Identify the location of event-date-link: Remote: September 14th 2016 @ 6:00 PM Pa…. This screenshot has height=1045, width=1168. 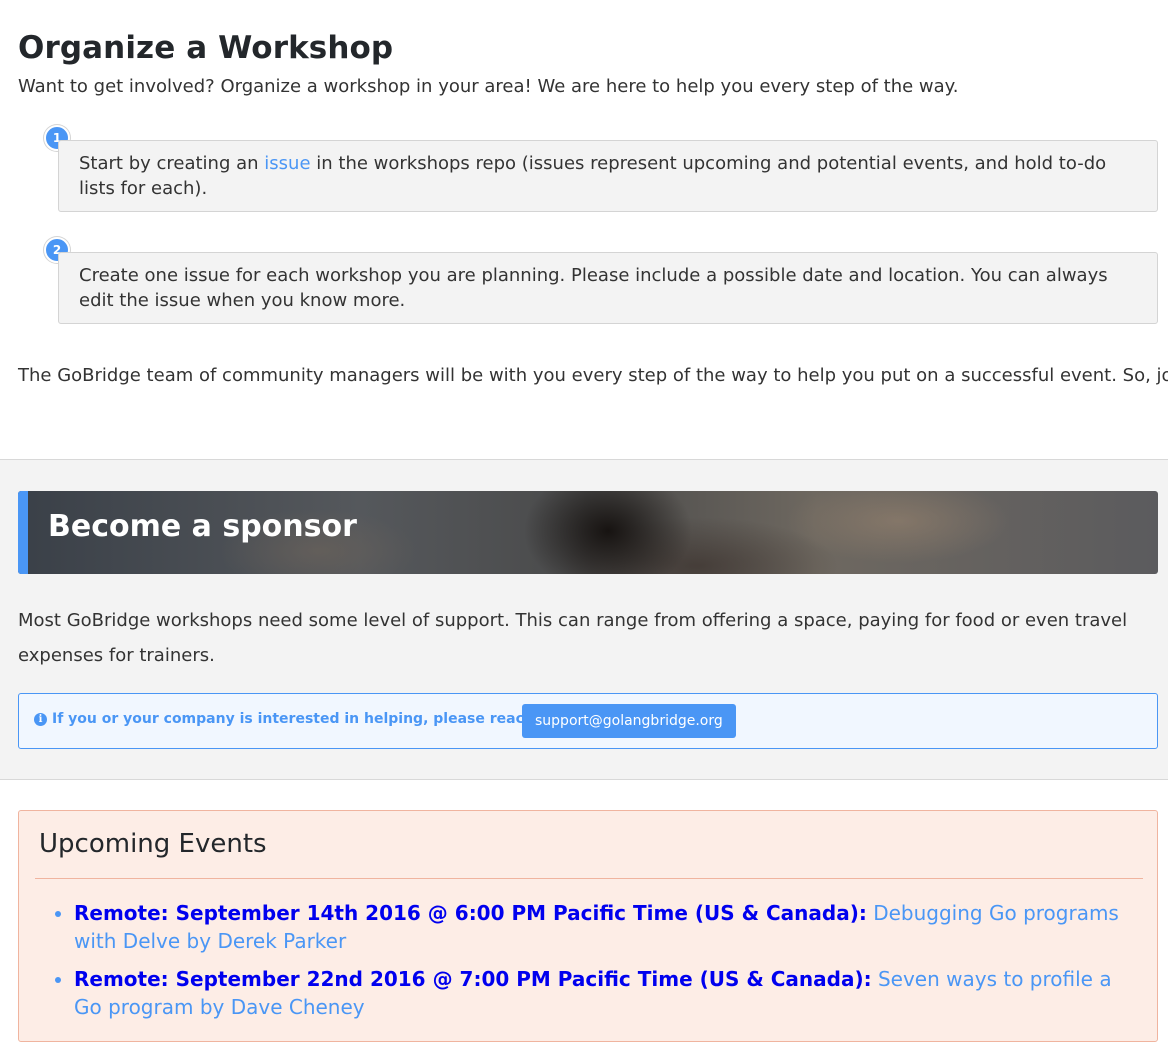
(470, 913).